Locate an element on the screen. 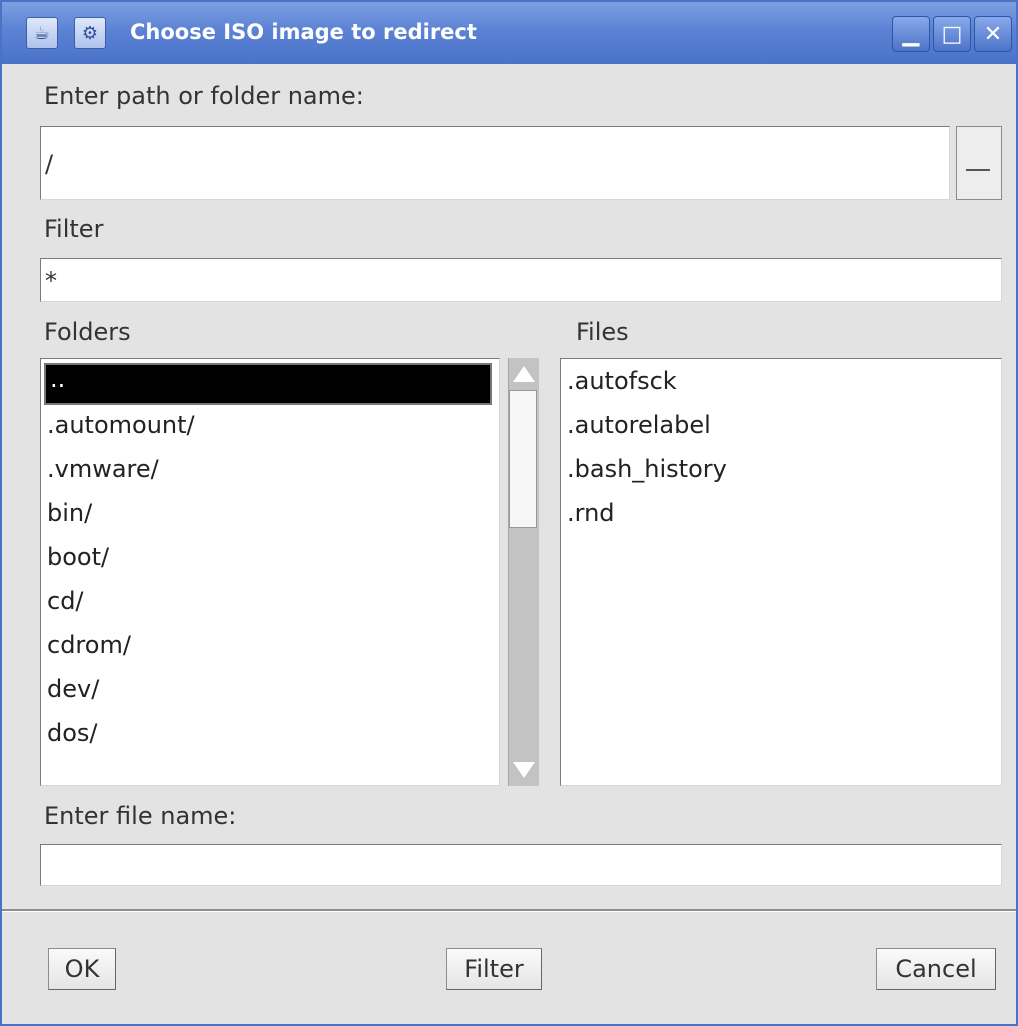  cancel-button: Cancel is located at coordinates (936, 969).